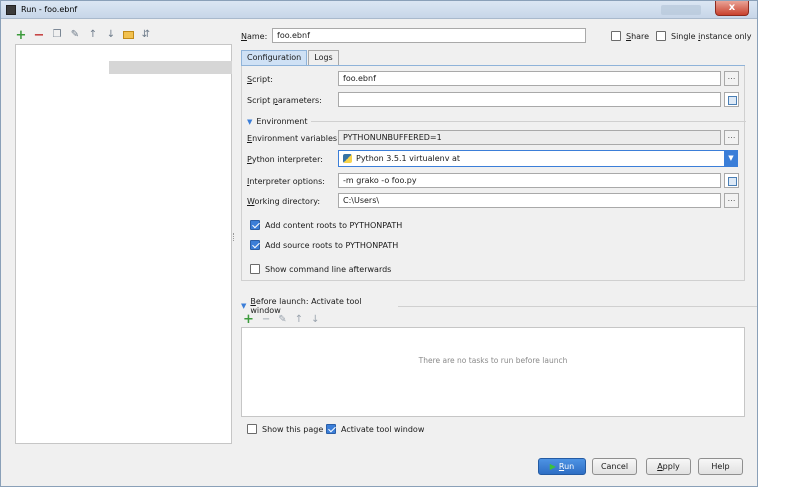  Describe the element at coordinates (83, 35) in the screenshot. I see `configurations-toolbar: + − ❐ ✎ ↑ ↓ ⇵` at that location.